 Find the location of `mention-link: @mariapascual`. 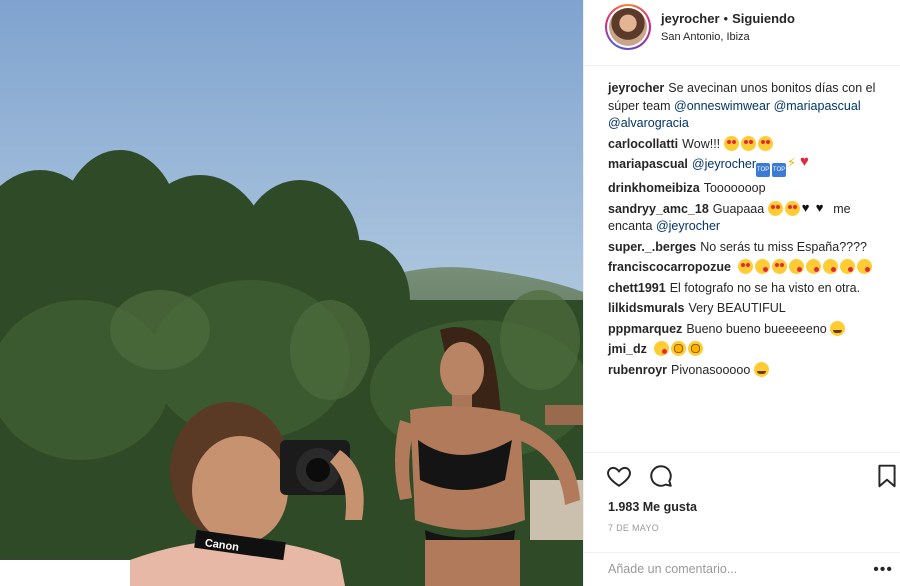

mention-link: @mariapascual is located at coordinates (817, 106).